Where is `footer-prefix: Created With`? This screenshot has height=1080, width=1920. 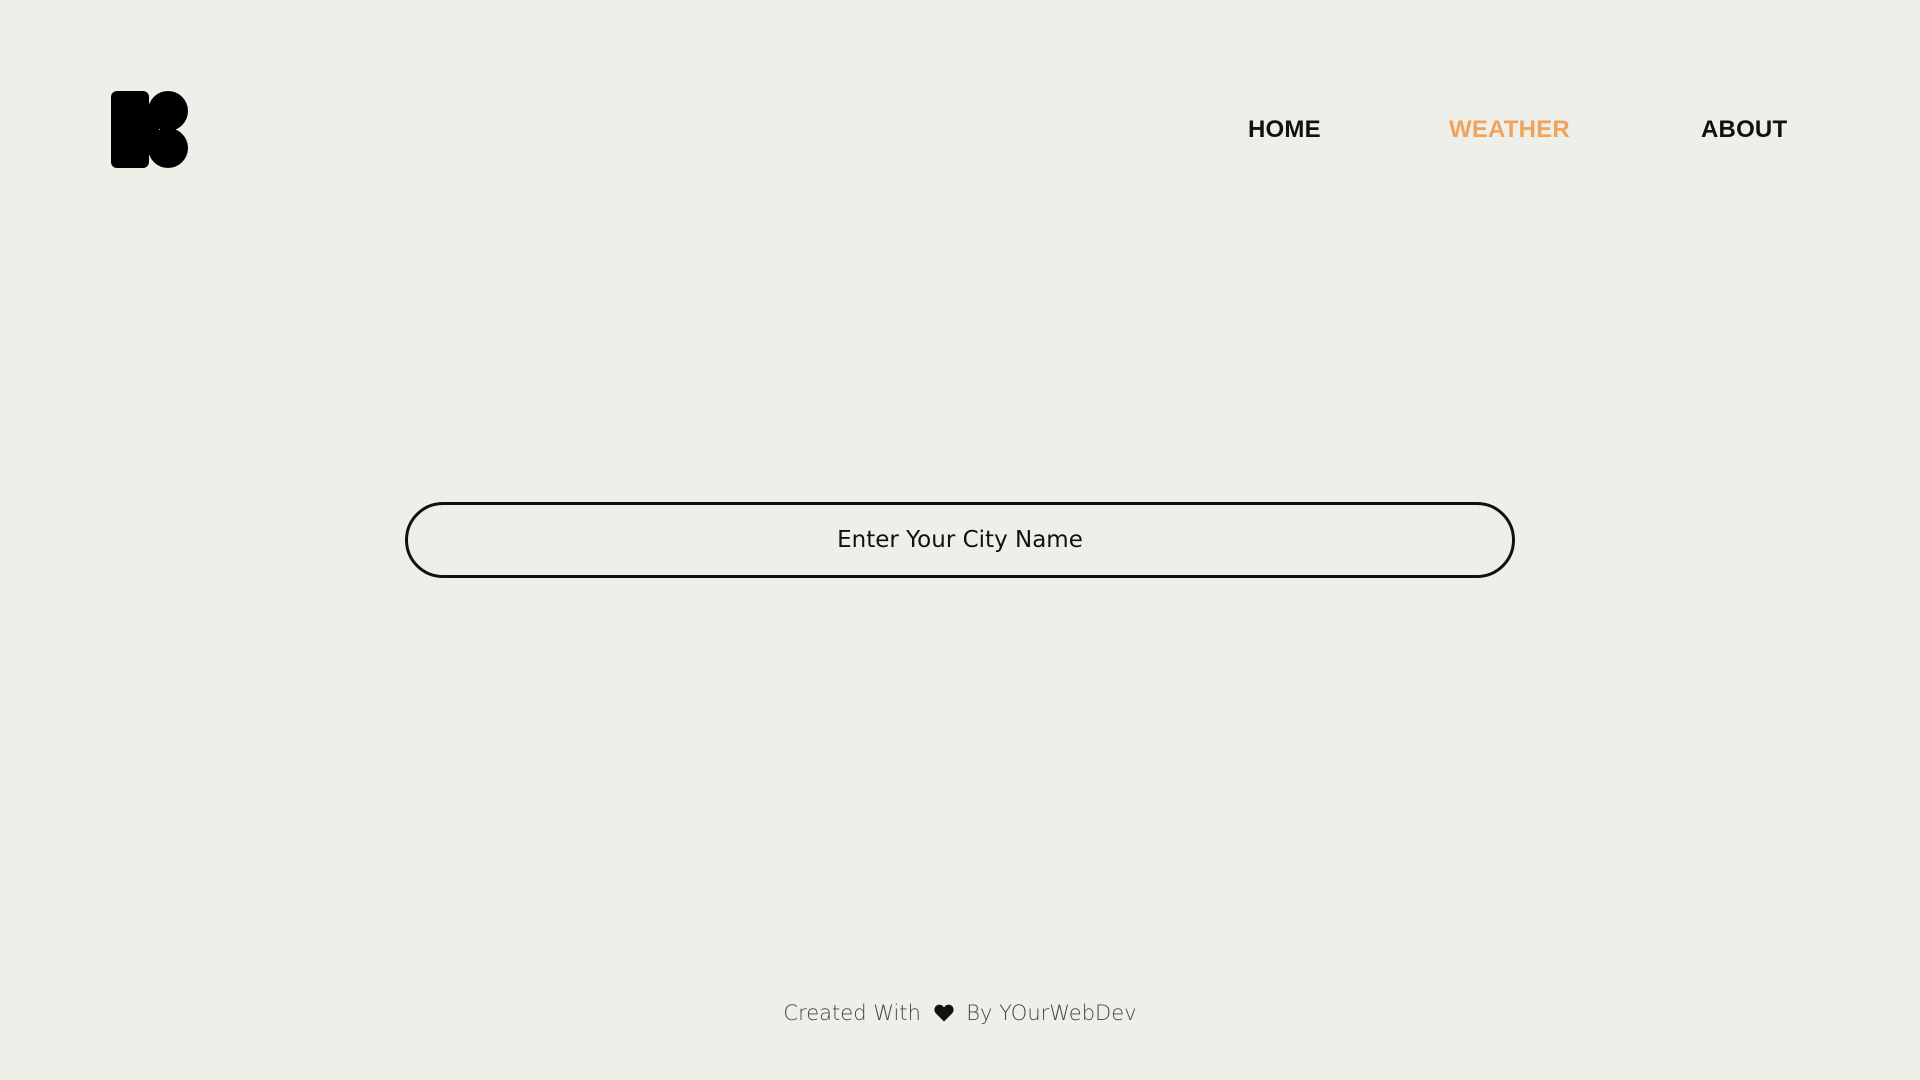
footer-prefix: Created With is located at coordinates (852, 1013).